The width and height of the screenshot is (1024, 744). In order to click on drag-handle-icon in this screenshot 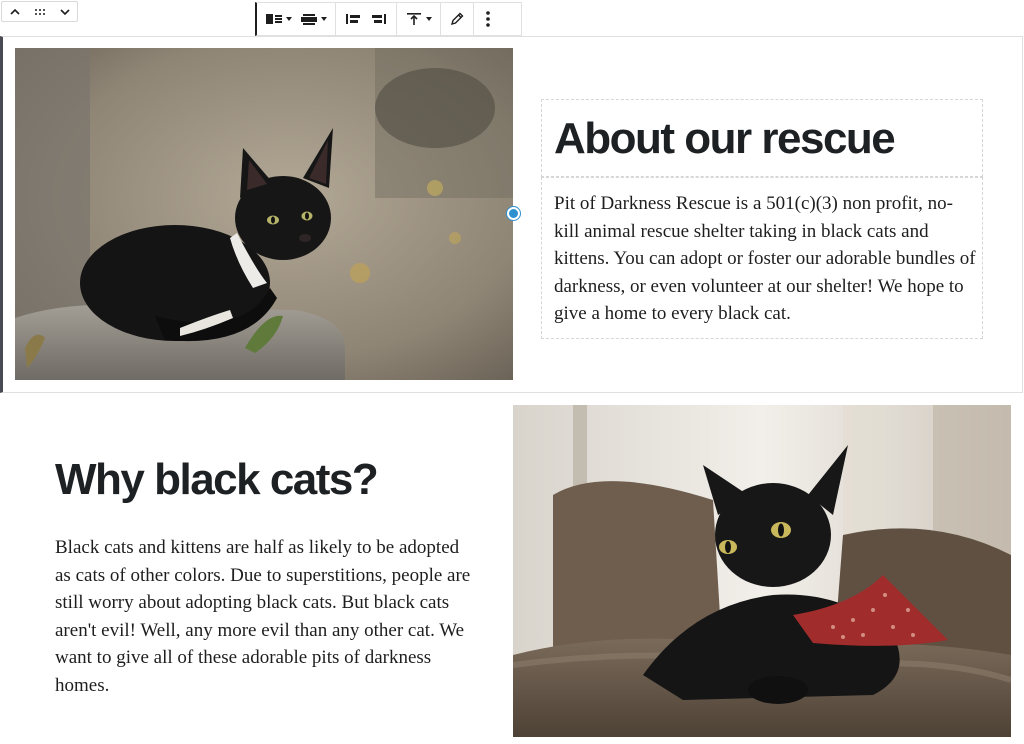, I will do `click(40, 12)`.